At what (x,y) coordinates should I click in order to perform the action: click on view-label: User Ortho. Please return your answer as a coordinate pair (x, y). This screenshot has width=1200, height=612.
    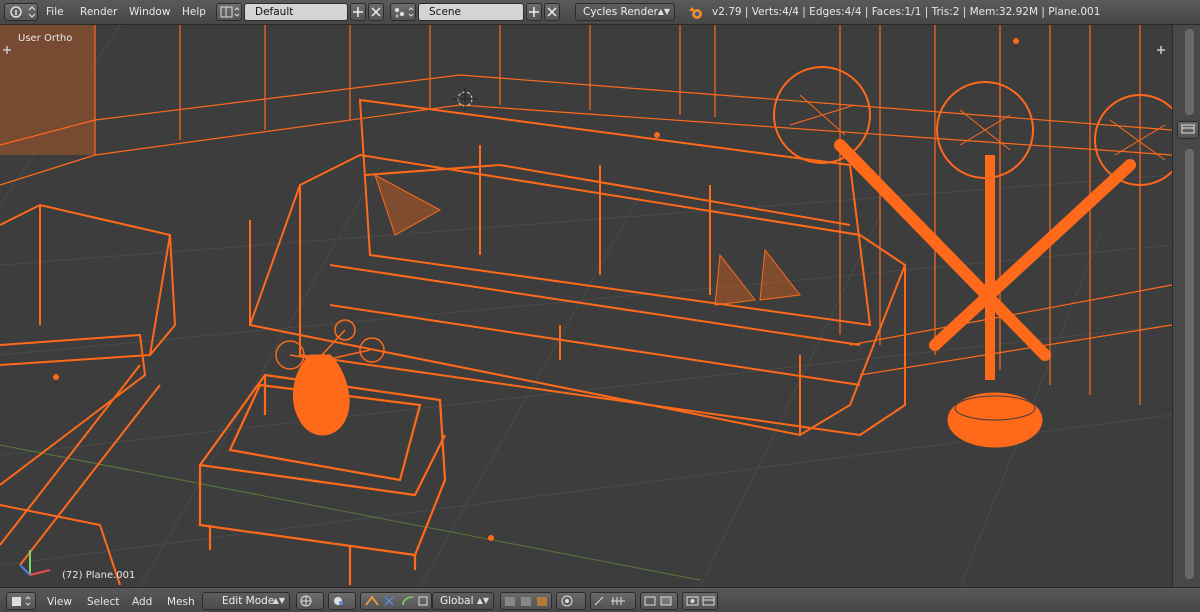
    Looking at the image, I should click on (45, 38).